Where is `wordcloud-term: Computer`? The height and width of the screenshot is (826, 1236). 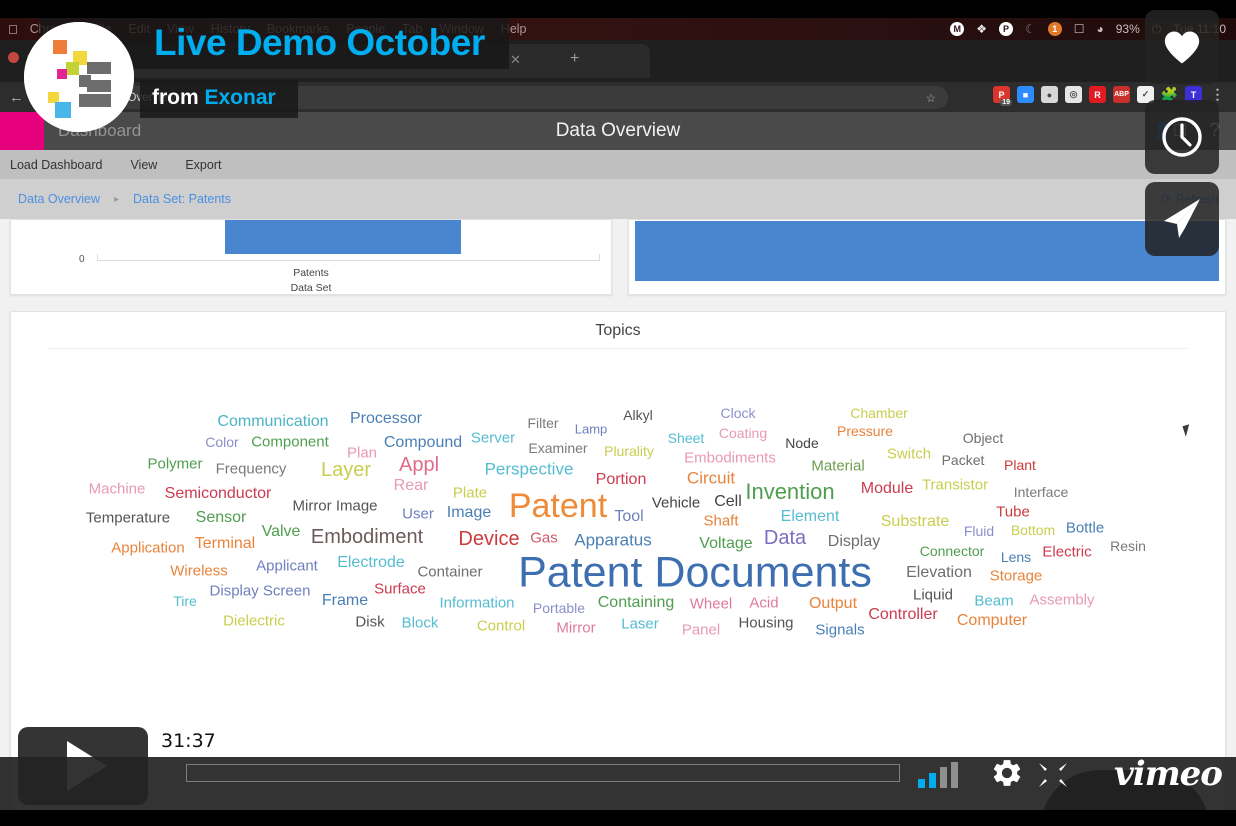 wordcloud-term: Computer is located at coordinates (992, 621).